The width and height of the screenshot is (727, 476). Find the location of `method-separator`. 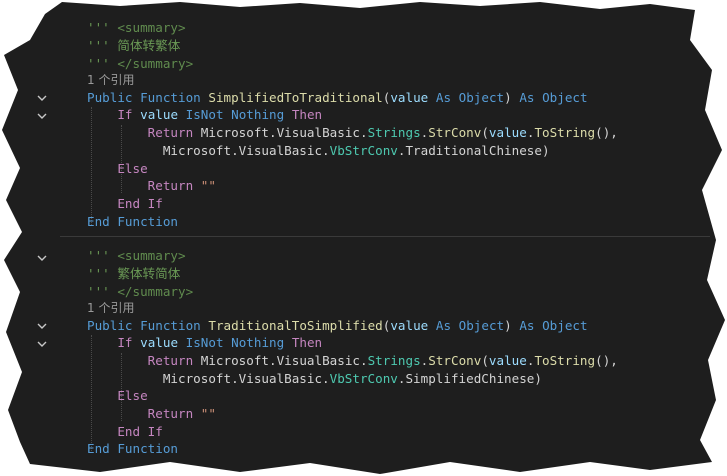

method-separator is located at coordinates (385, 236).